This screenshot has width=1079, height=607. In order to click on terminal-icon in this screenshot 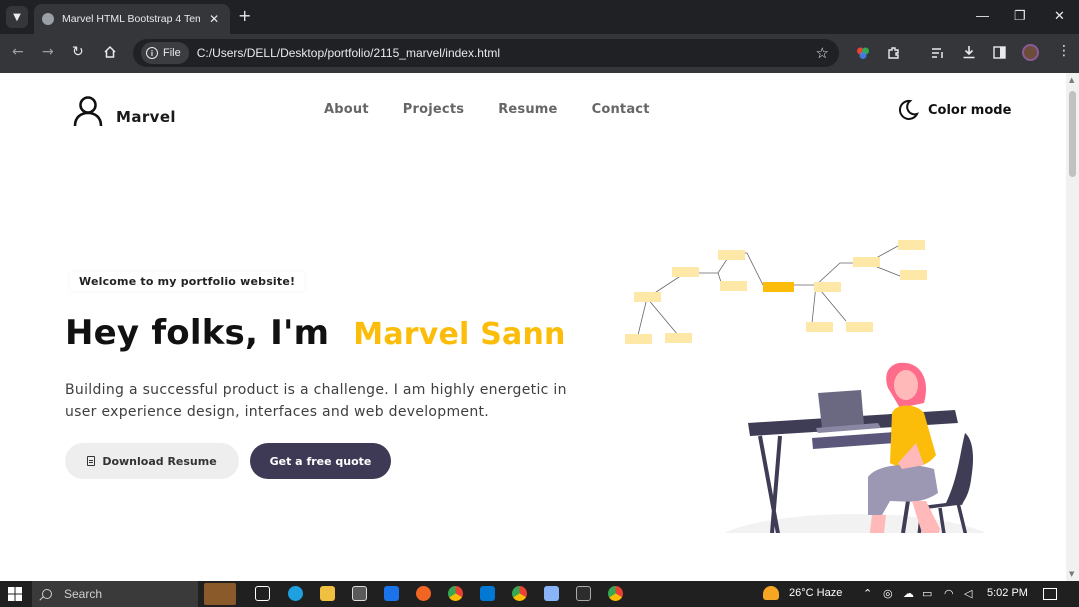, I will do `click(583, 593)`.